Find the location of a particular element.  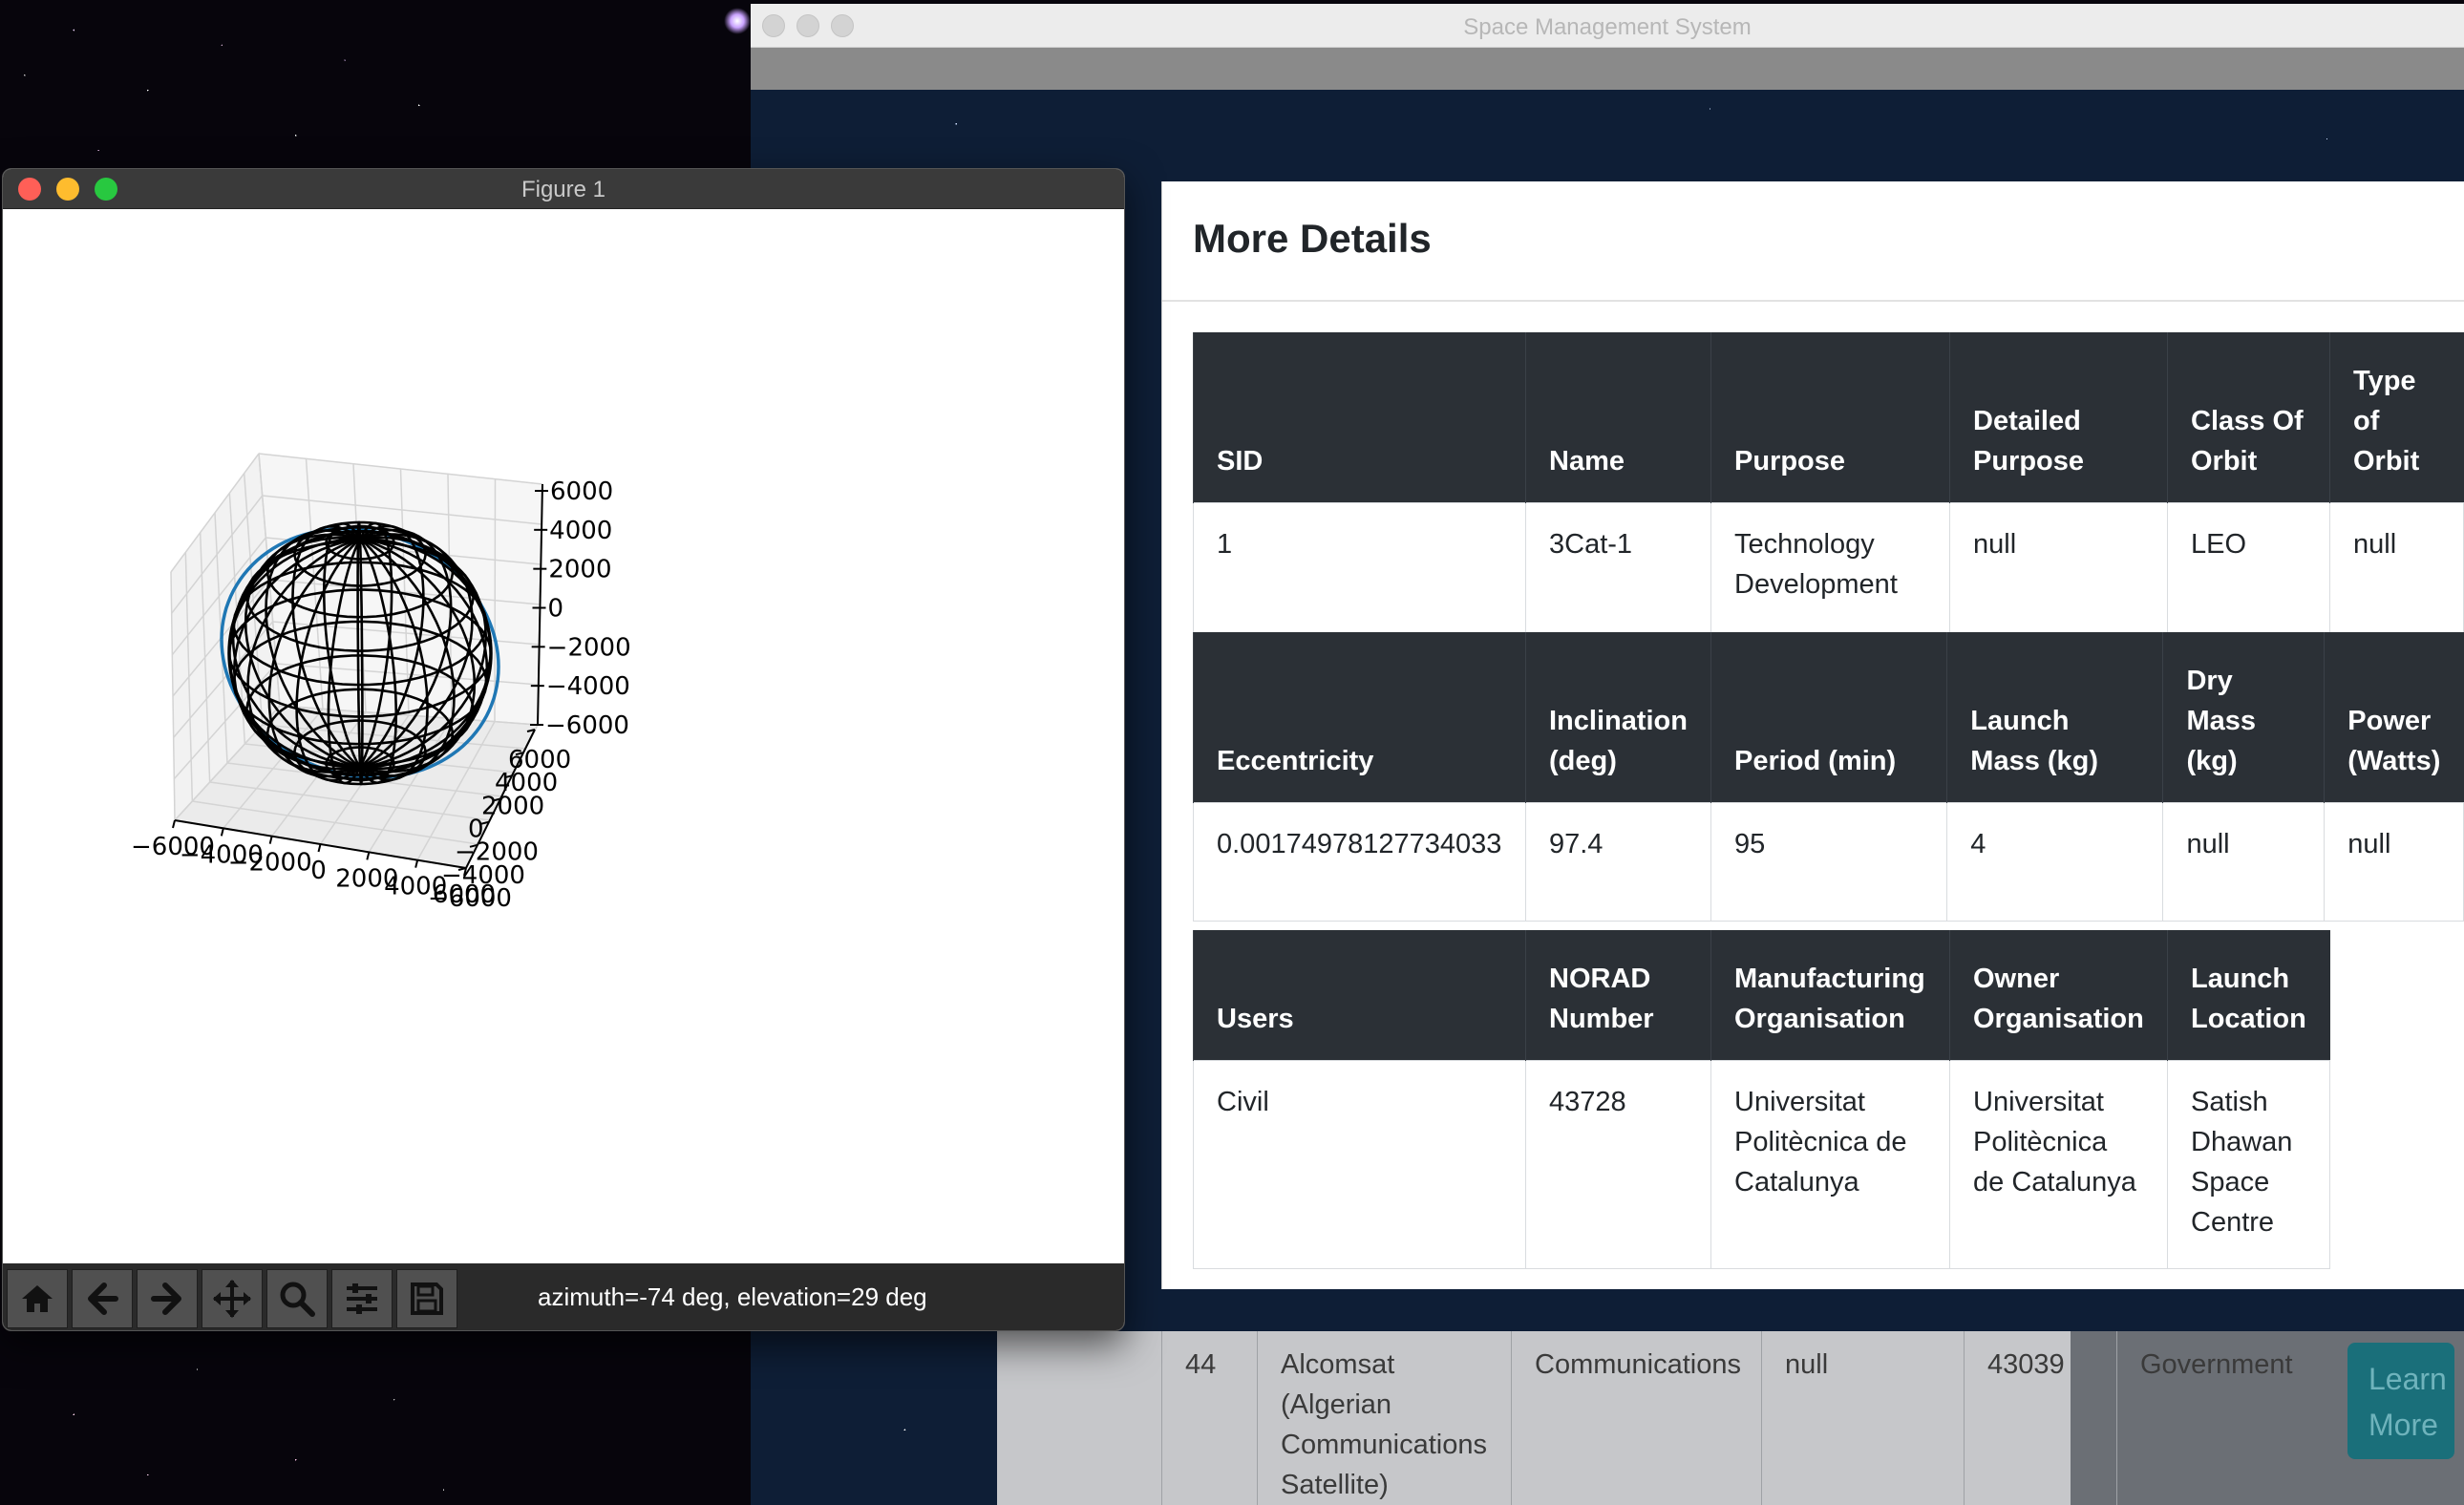

header-users: Users is located at coordinates (1359, 995).